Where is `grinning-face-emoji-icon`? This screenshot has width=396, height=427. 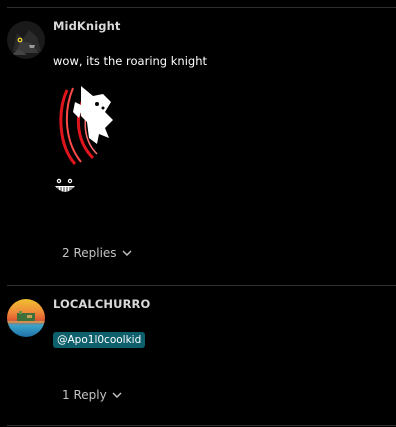
grinning-face-emoji-icon is located at coordinates (65, 186).